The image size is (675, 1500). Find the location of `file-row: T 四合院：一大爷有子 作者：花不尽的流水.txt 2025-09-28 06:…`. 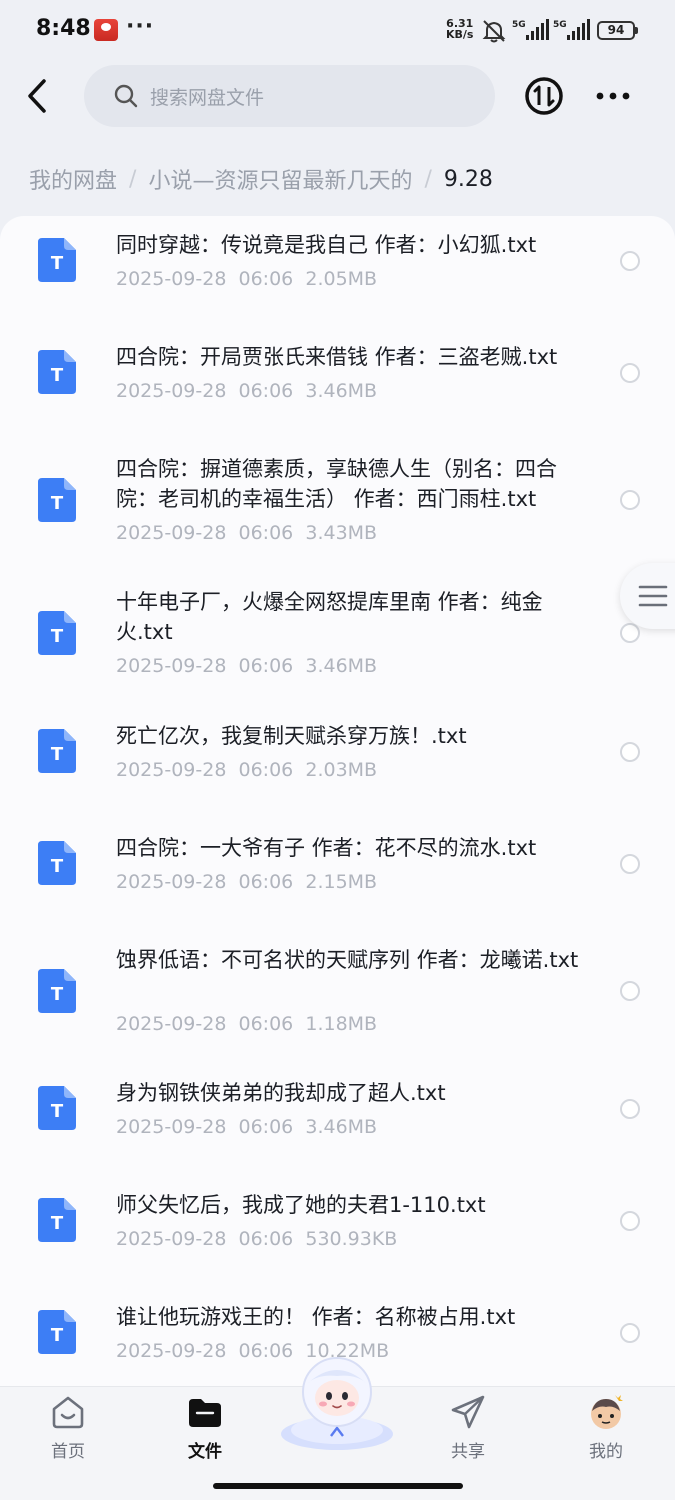

file-row: T 四合院：一大爷有子 作者：花不尽的流水.txt 2025-09-28 06:… is located at coordinates (337, 875).